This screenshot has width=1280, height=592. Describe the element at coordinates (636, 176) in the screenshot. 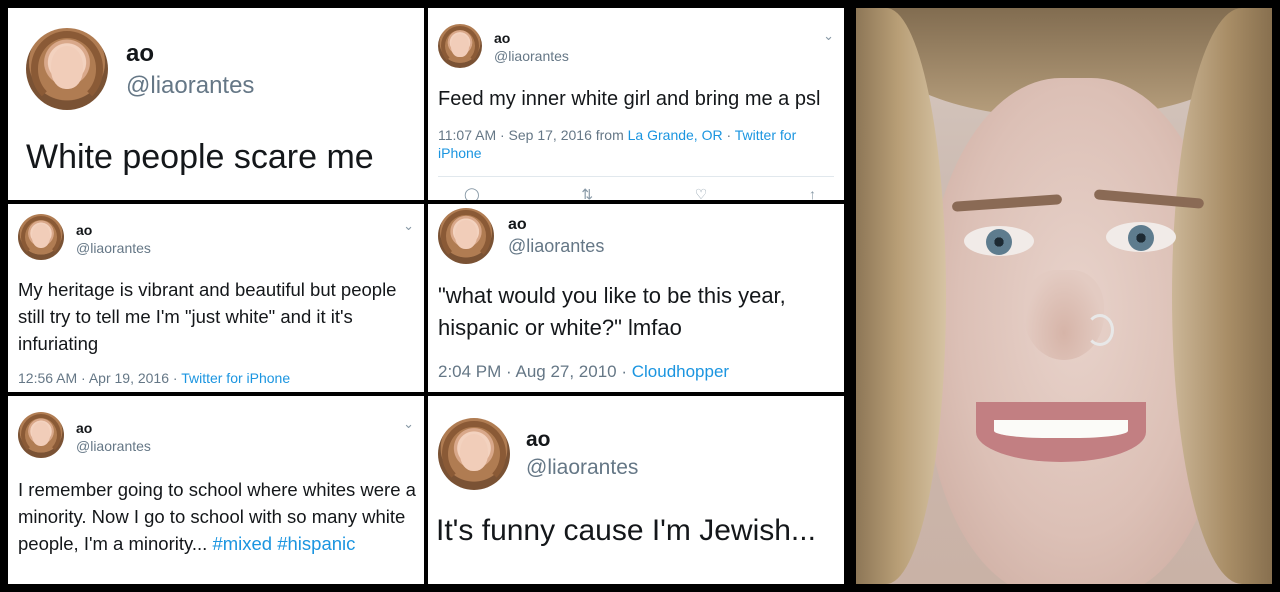

I see `divider` at that location.